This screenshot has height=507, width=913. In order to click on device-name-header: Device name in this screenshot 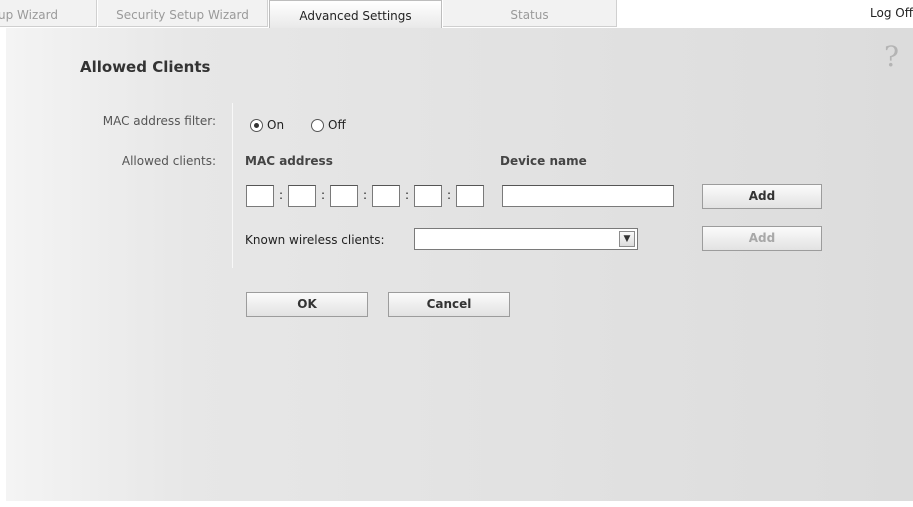, I will do `click(543, 161)`.